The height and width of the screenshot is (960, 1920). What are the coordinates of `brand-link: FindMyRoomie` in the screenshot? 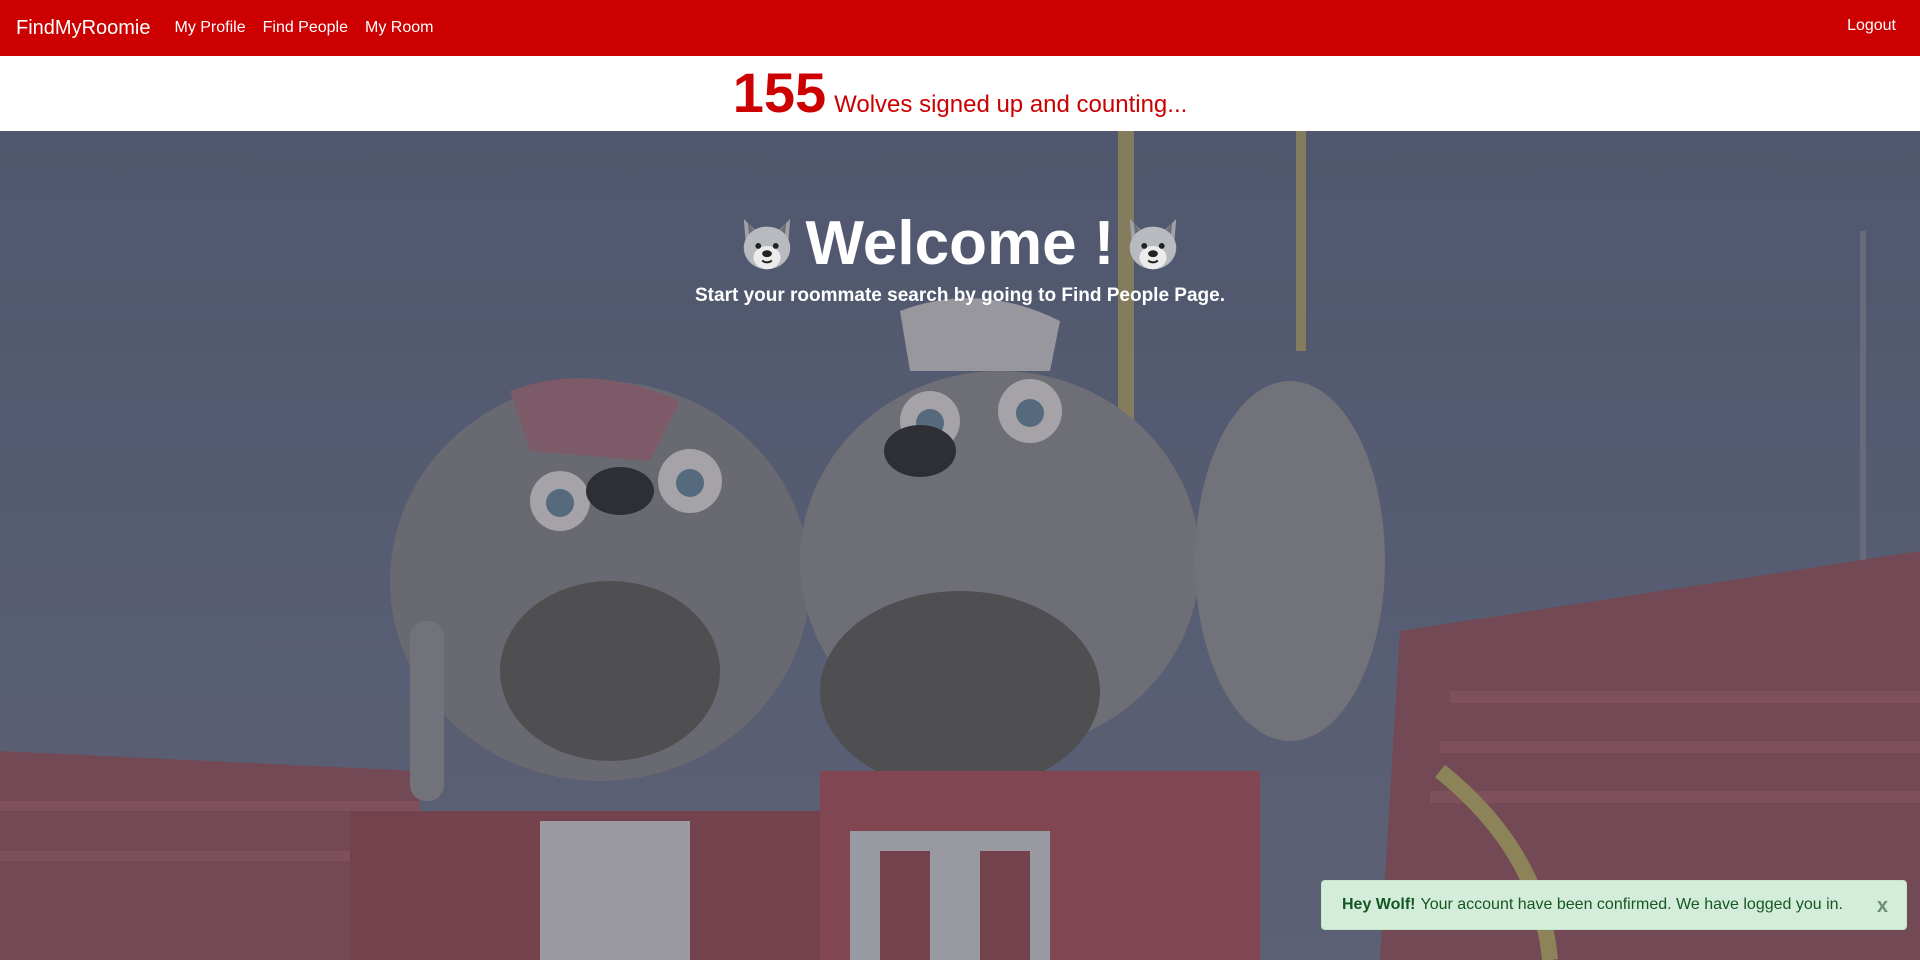 It's located at (83, 28).